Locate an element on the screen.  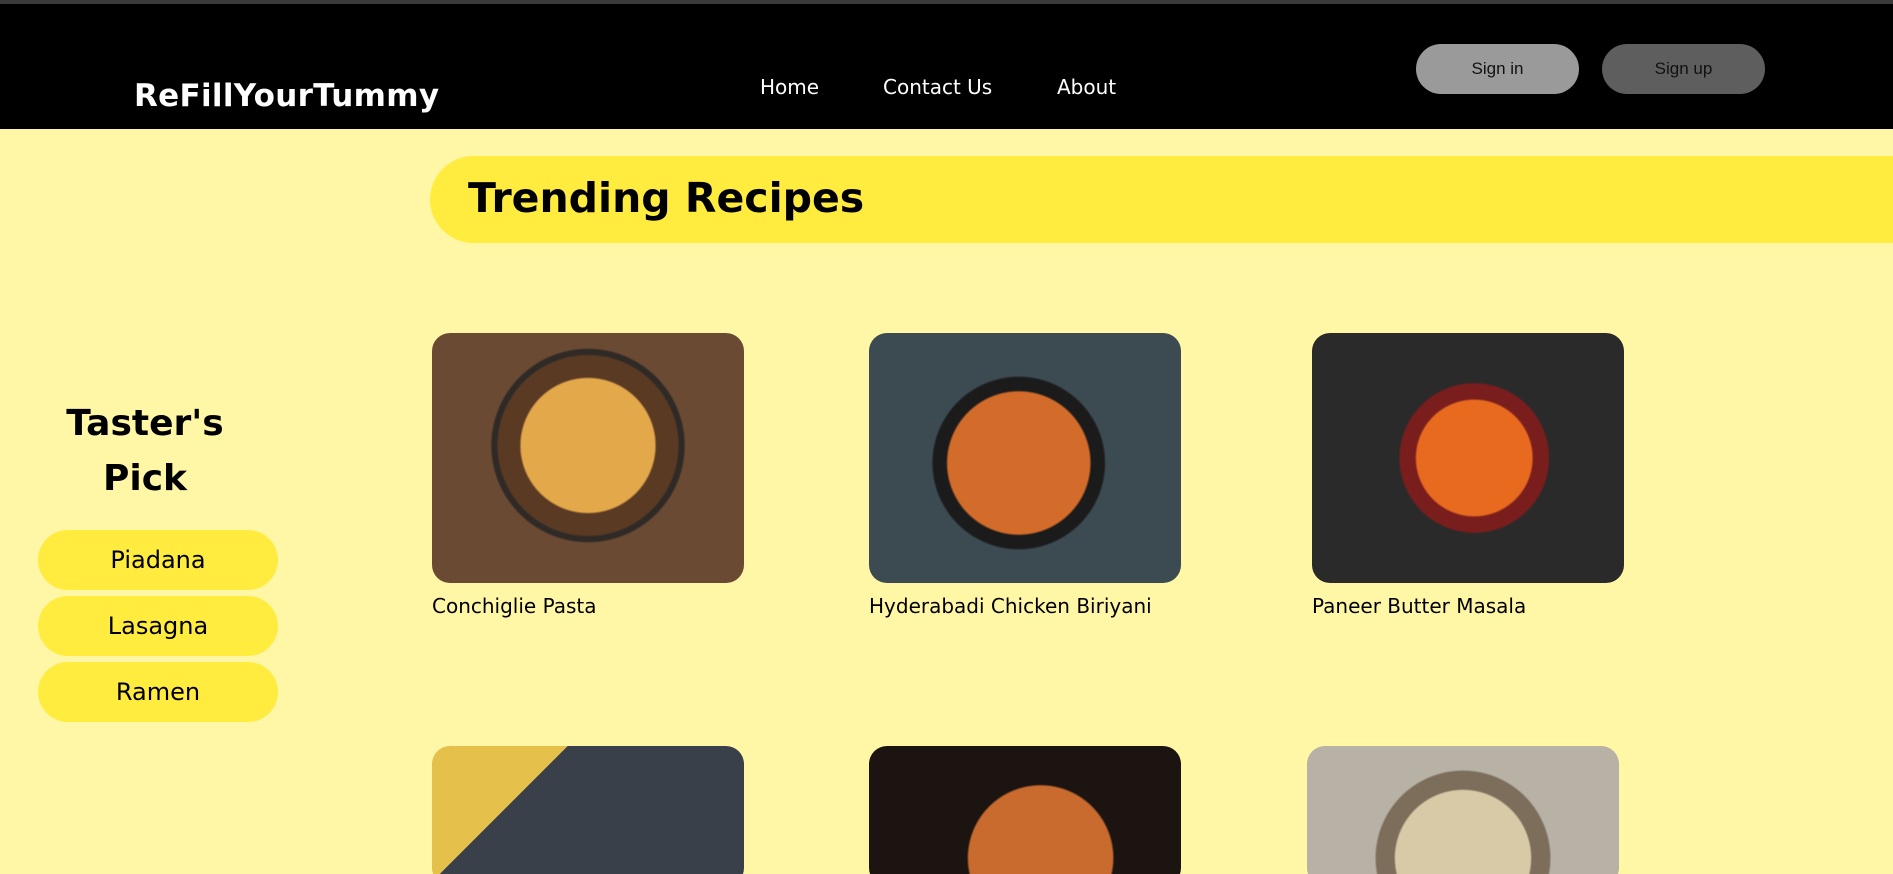
recipe-caption: Conchiglie Pasta is located at coordinates (514, 606).